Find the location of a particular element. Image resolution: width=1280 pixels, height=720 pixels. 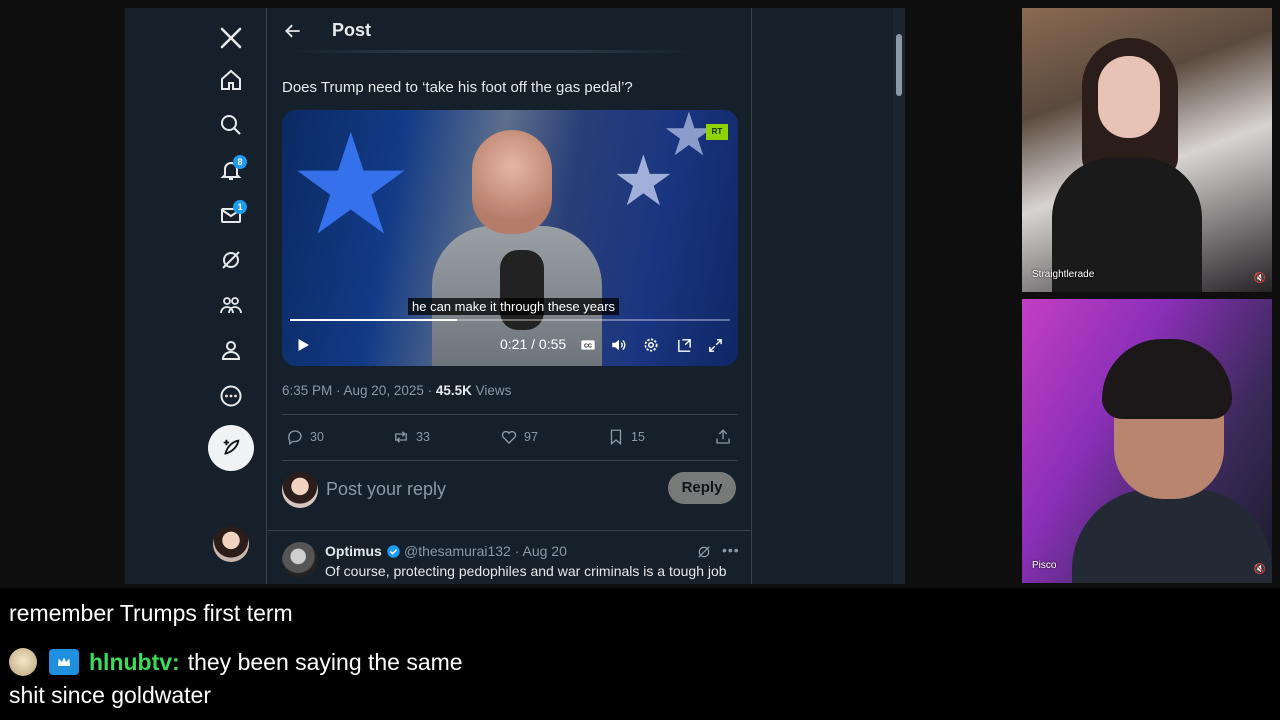

reply-author-name: Optimus is located at coordinates (353, 551).